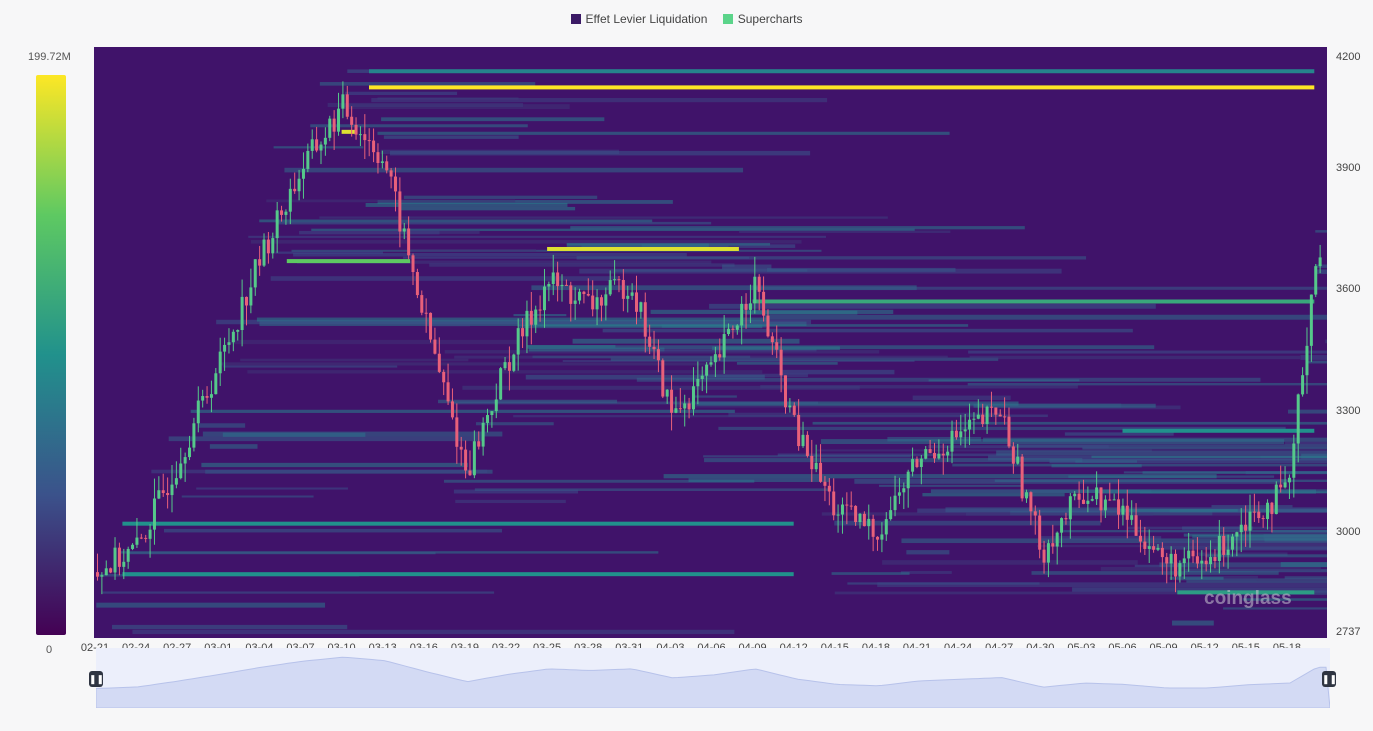 This screenshot has width=1373, height=731. Describe the element at coordinates (49, 57) in the screenshot. I see `colorscale-max-label: 199.72M` at that location.